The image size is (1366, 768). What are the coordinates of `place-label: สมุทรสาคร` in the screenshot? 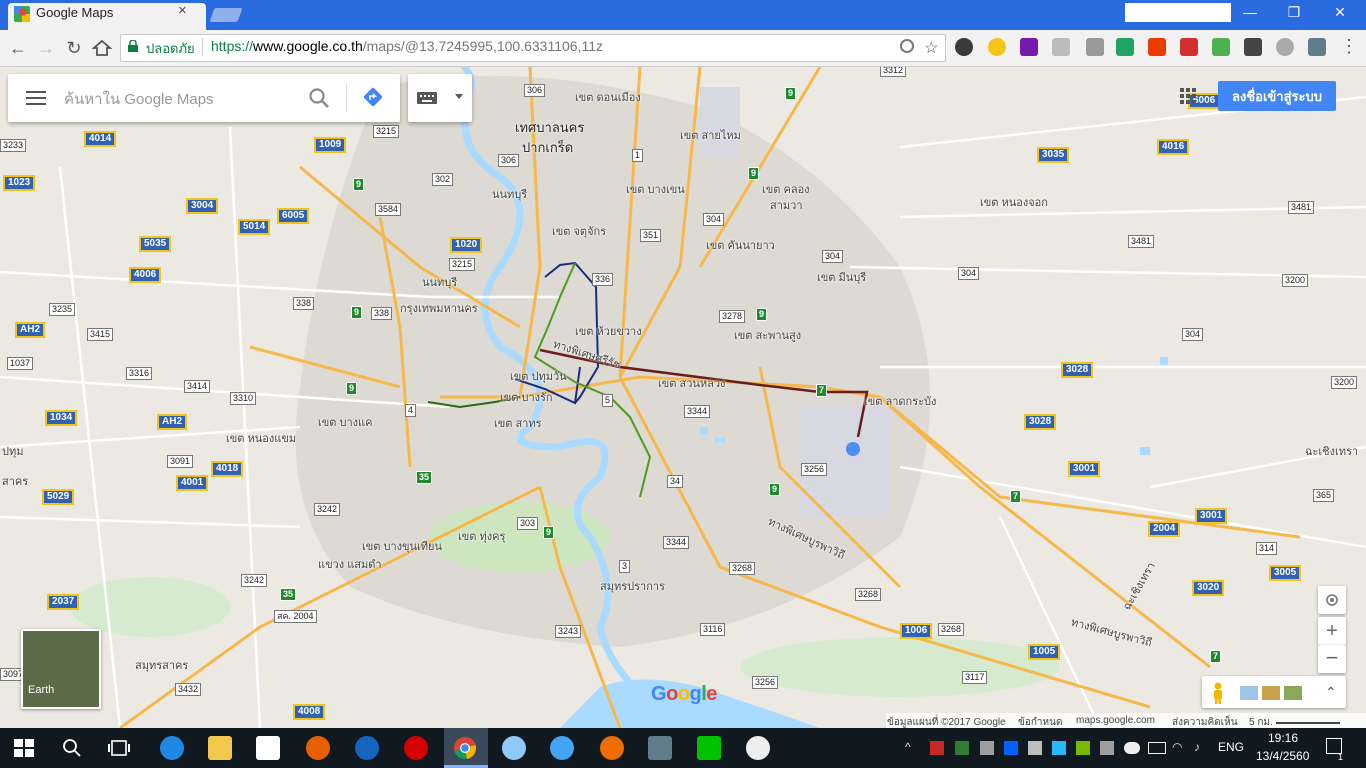 It's located at (161, 665).